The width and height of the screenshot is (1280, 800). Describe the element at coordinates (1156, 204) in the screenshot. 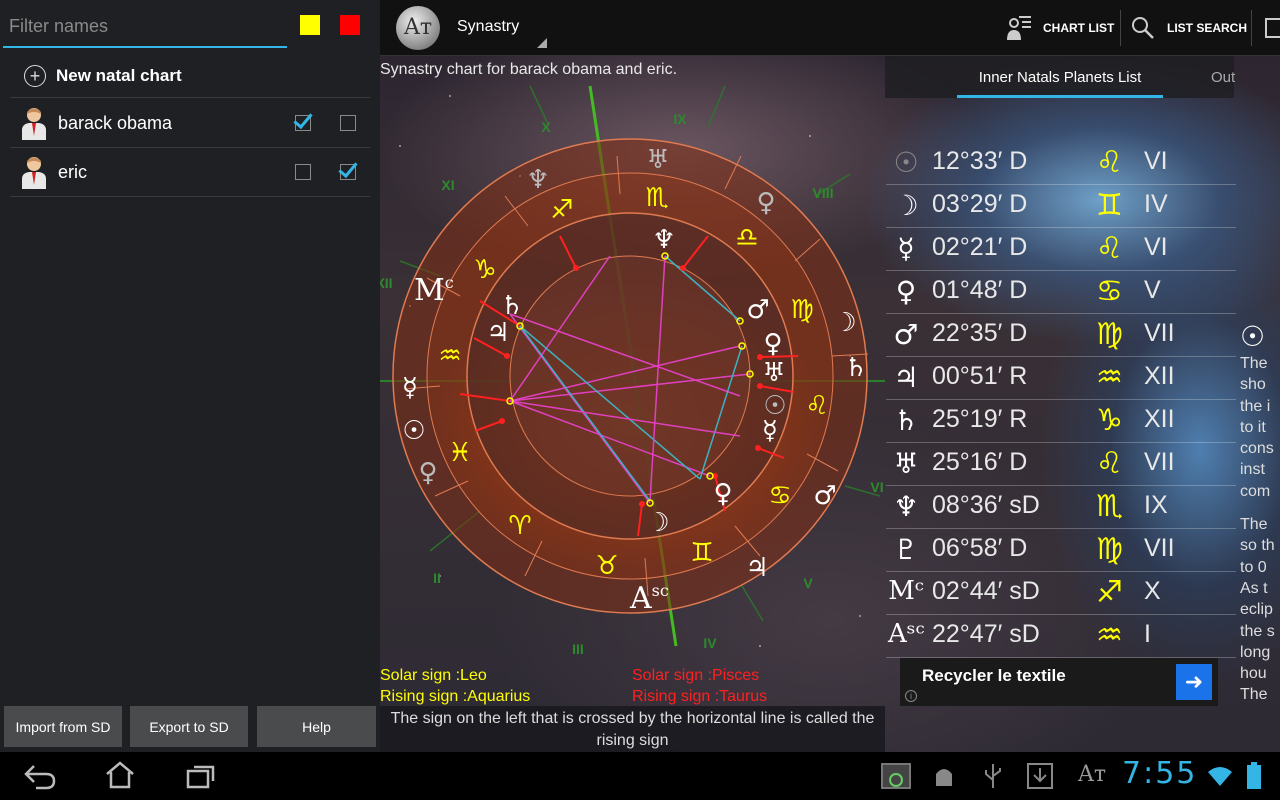

I see `planet-house: IV` at that location.